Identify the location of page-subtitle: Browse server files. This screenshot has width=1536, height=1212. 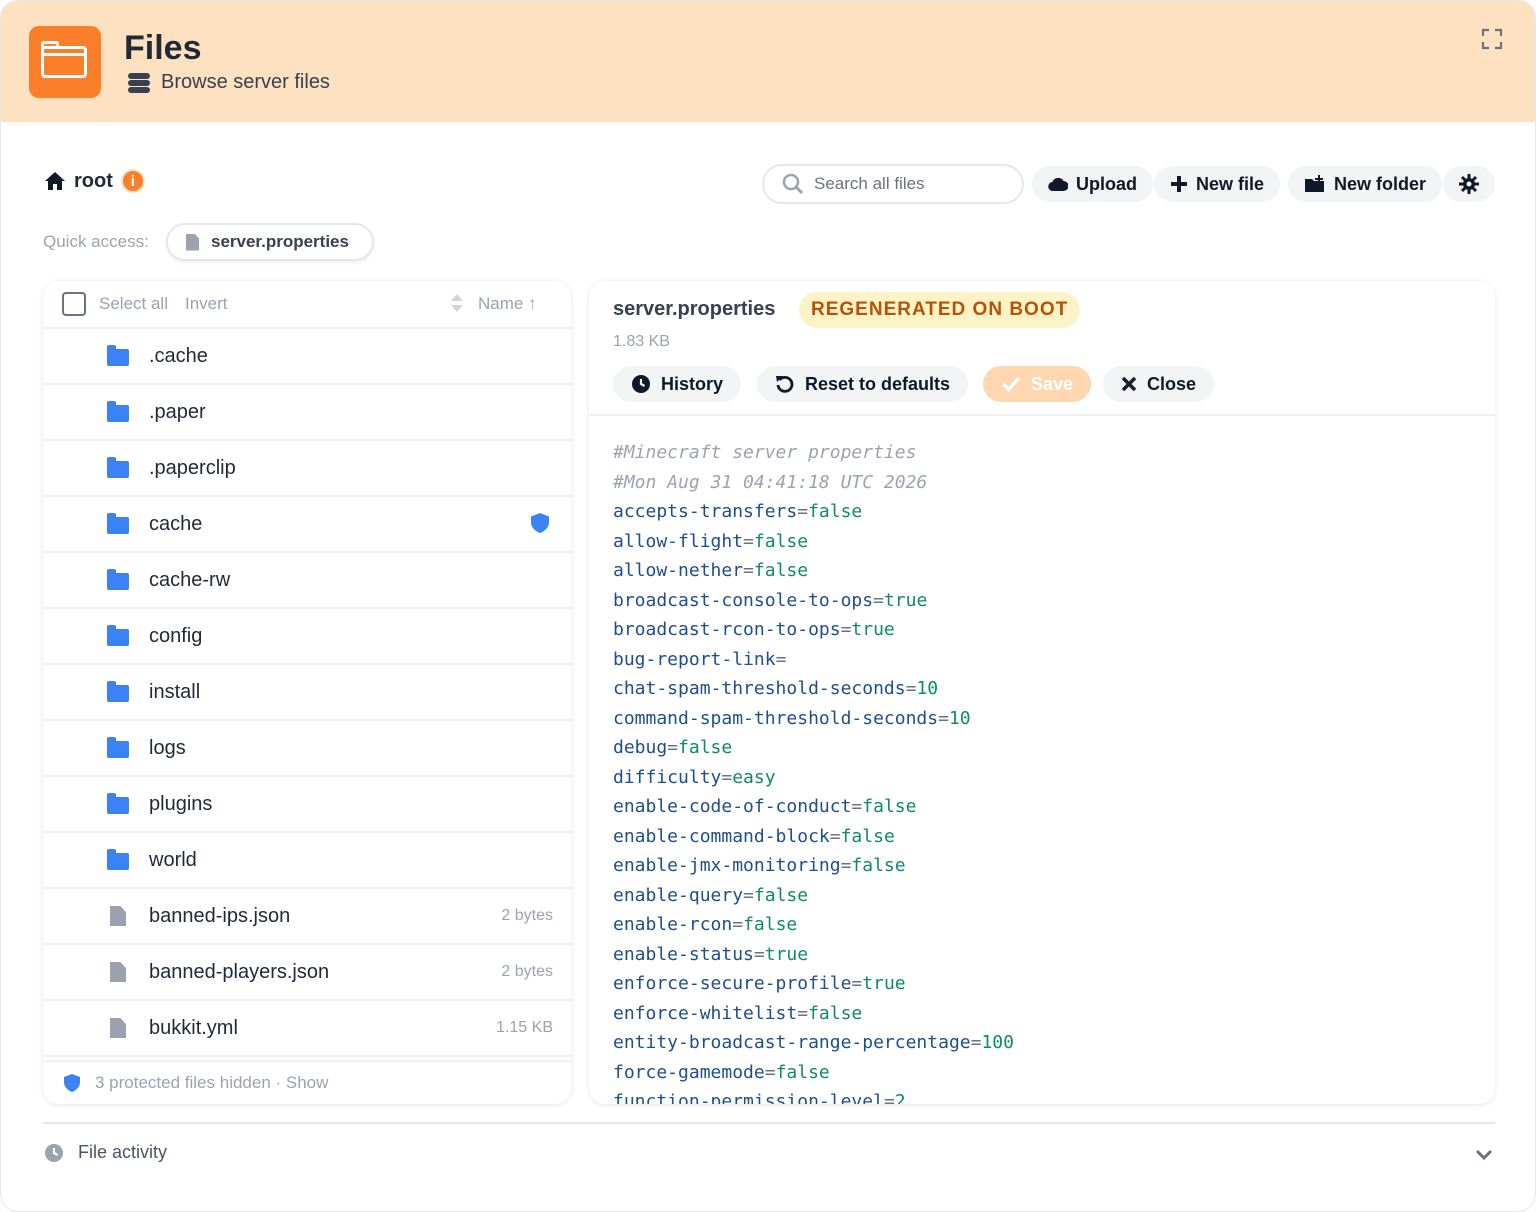
(228, 82).